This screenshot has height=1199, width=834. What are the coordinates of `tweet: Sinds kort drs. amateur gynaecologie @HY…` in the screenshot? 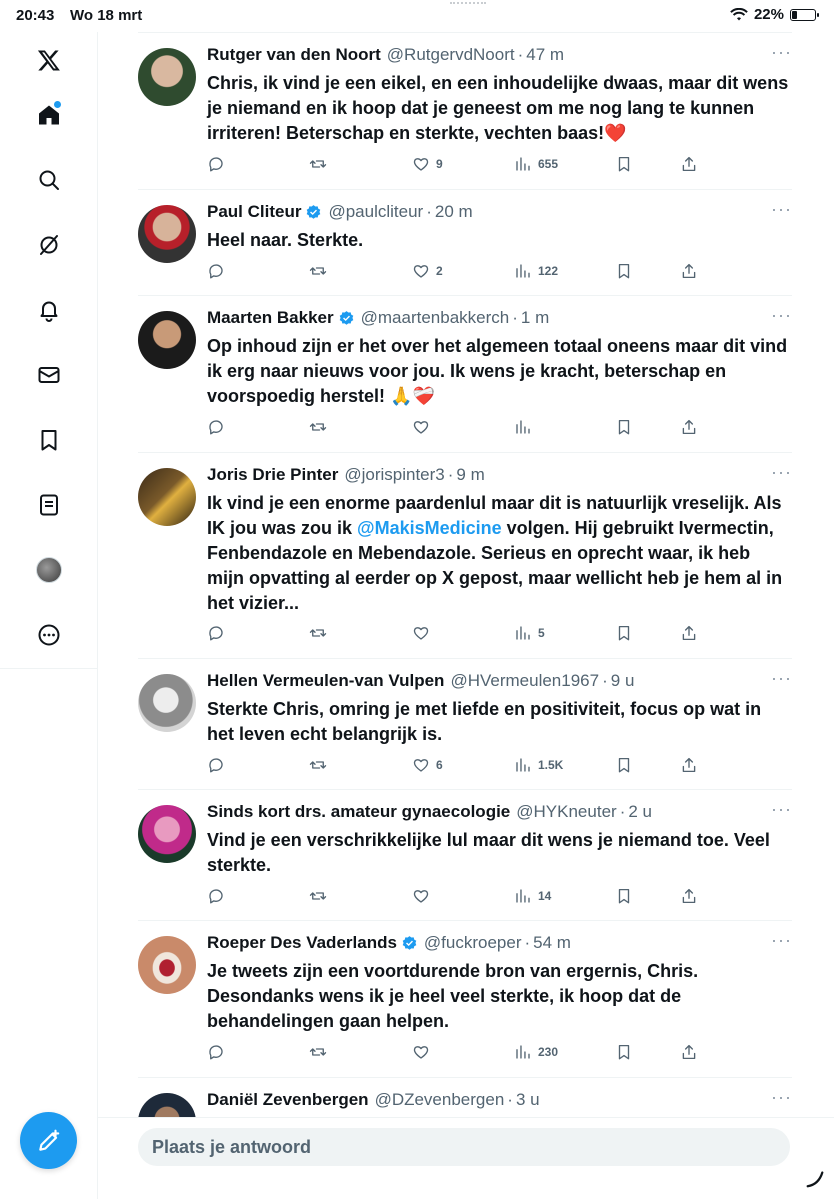 It's located at (465, 854).